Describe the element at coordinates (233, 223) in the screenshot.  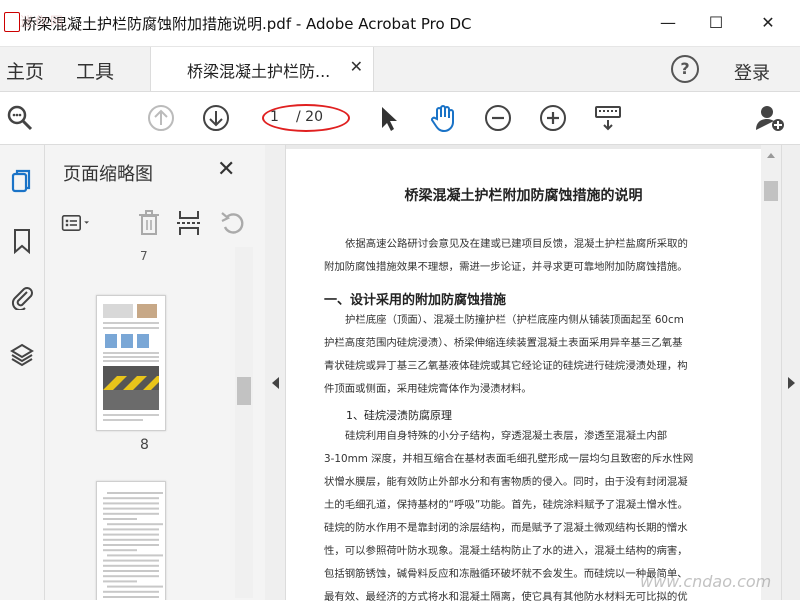
I see `rotate-icon` at that location.